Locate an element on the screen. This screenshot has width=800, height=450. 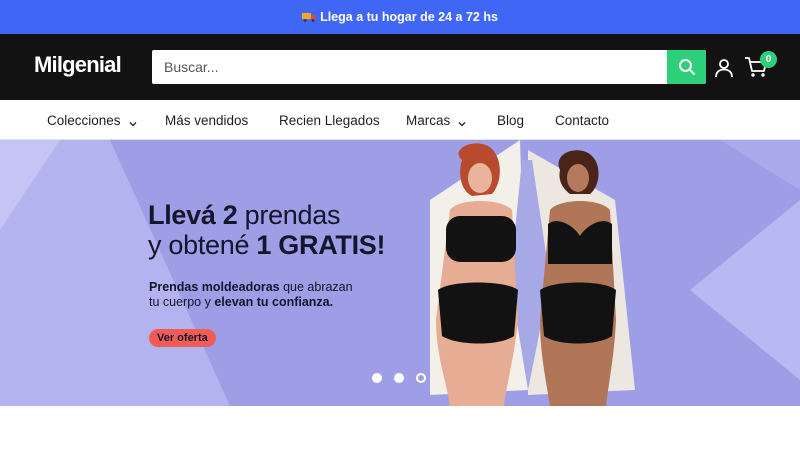
nav-item-colecciones: Colecciones is located at coordinates (92, 120).